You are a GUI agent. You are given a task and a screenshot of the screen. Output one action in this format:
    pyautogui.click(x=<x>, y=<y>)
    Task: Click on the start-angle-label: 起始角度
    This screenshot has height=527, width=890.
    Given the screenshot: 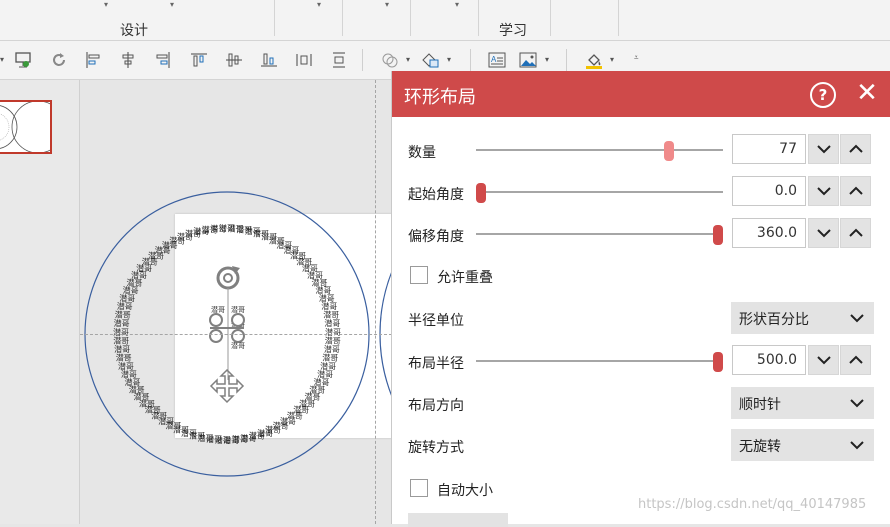 What is the action you would take?
    pyautogui.click(x=436, y=195)
    